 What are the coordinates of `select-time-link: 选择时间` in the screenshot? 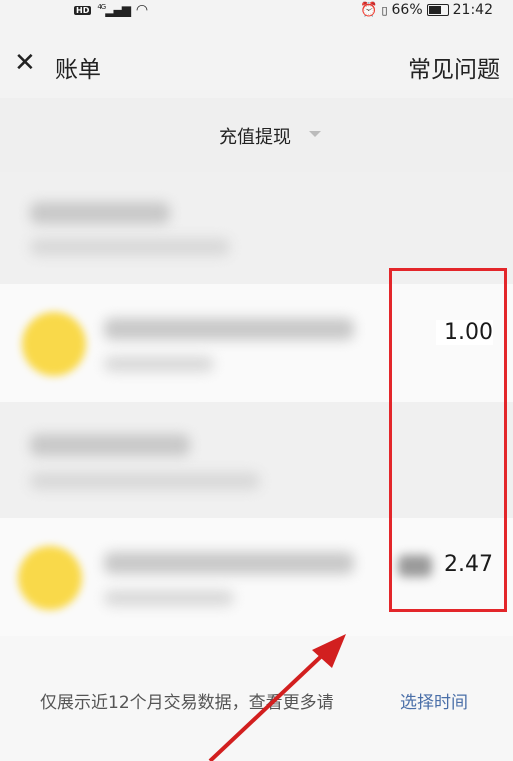 It's located at (434, 700).